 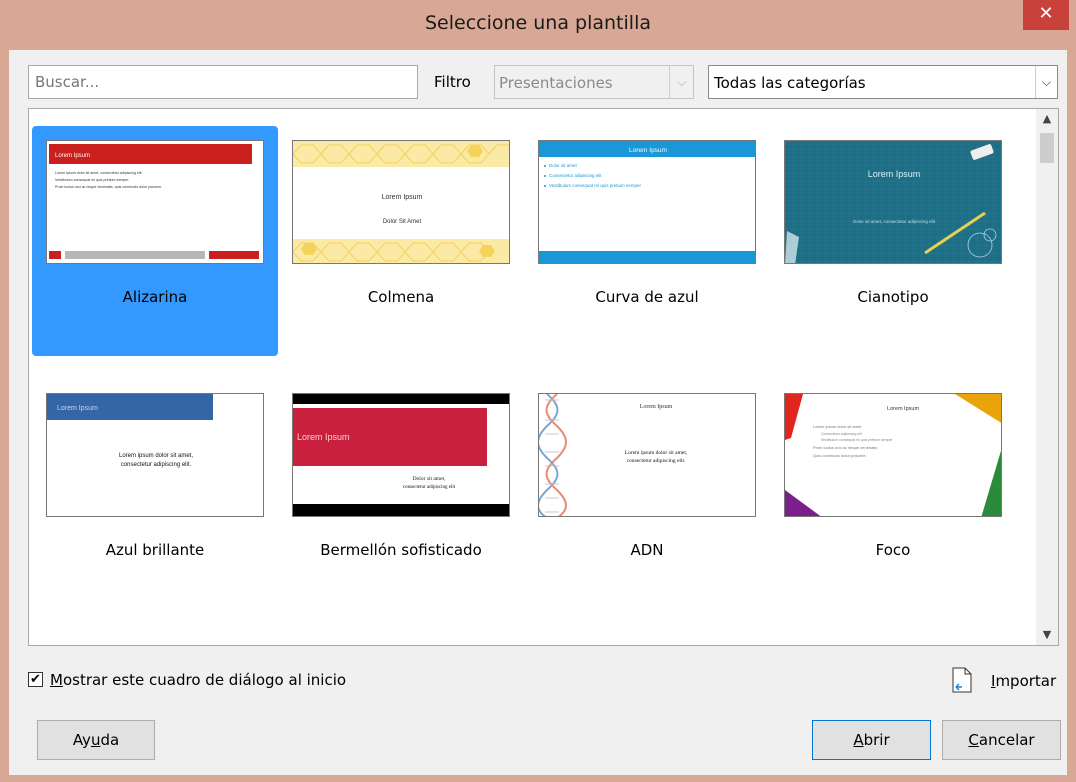 What do you see at coordinates (563, 165) in the screenshot?
I see `thumb-line: Dolor sit amet` at bounding box center [563, 165].